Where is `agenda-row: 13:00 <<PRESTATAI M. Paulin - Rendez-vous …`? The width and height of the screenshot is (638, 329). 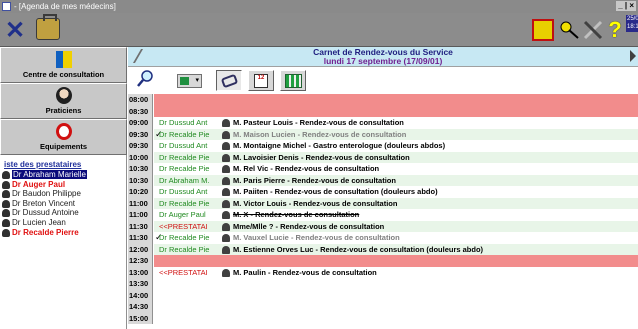
agenda-row: 13:00 <<PRESTATAI M. Paulin - Rendez-vous … is located at coordinates (383, 272).